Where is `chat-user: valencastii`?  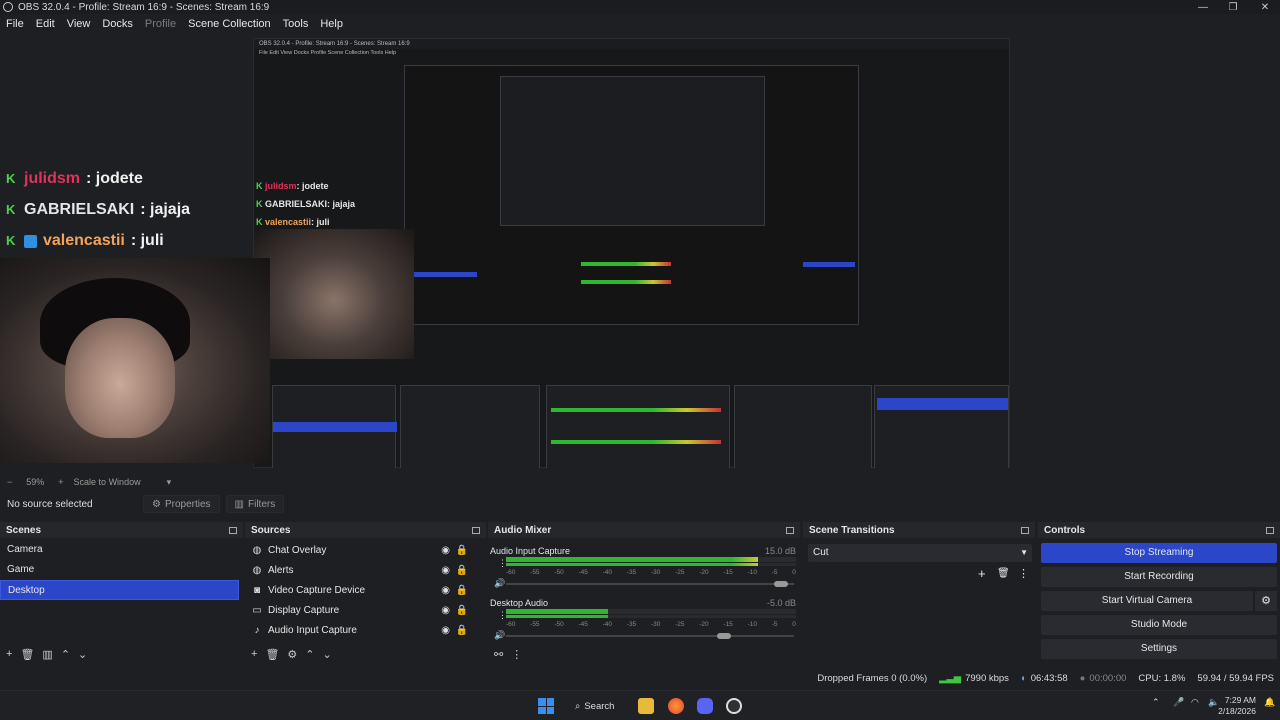 chat-user: valencastii is located at coordinates (84, 240).